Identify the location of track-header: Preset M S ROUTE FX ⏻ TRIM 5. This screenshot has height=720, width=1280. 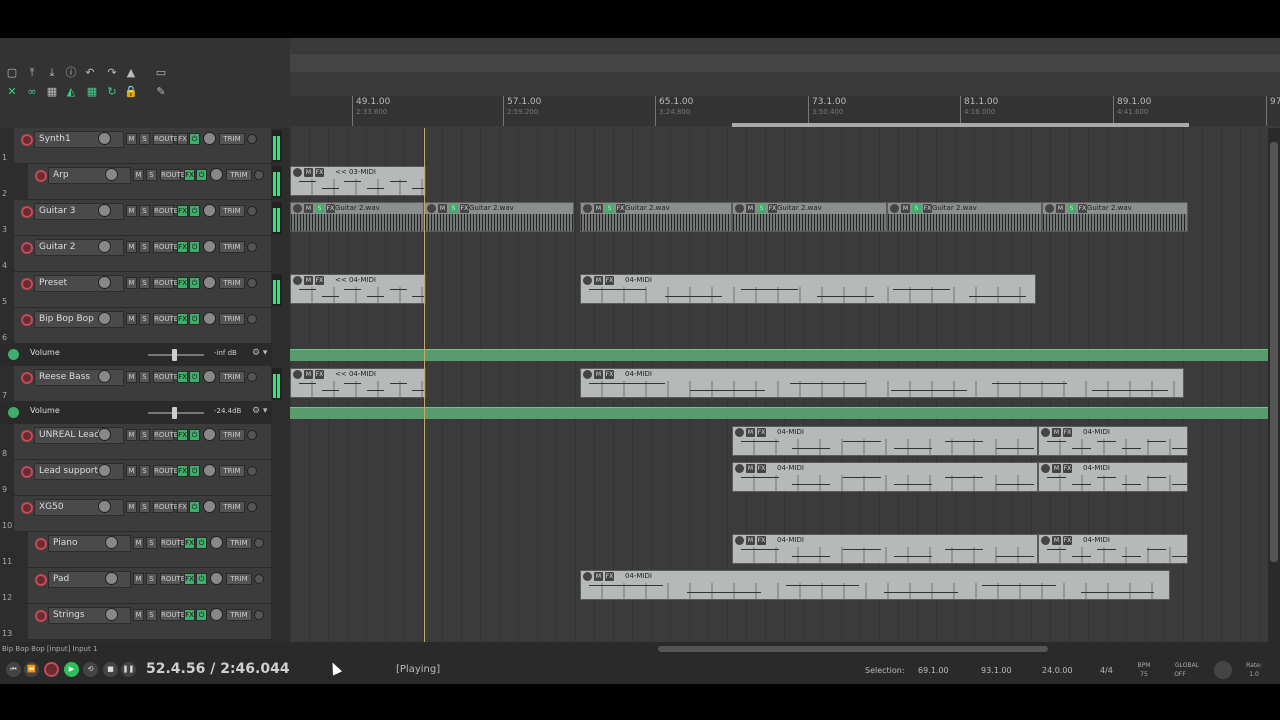
(136, 290).